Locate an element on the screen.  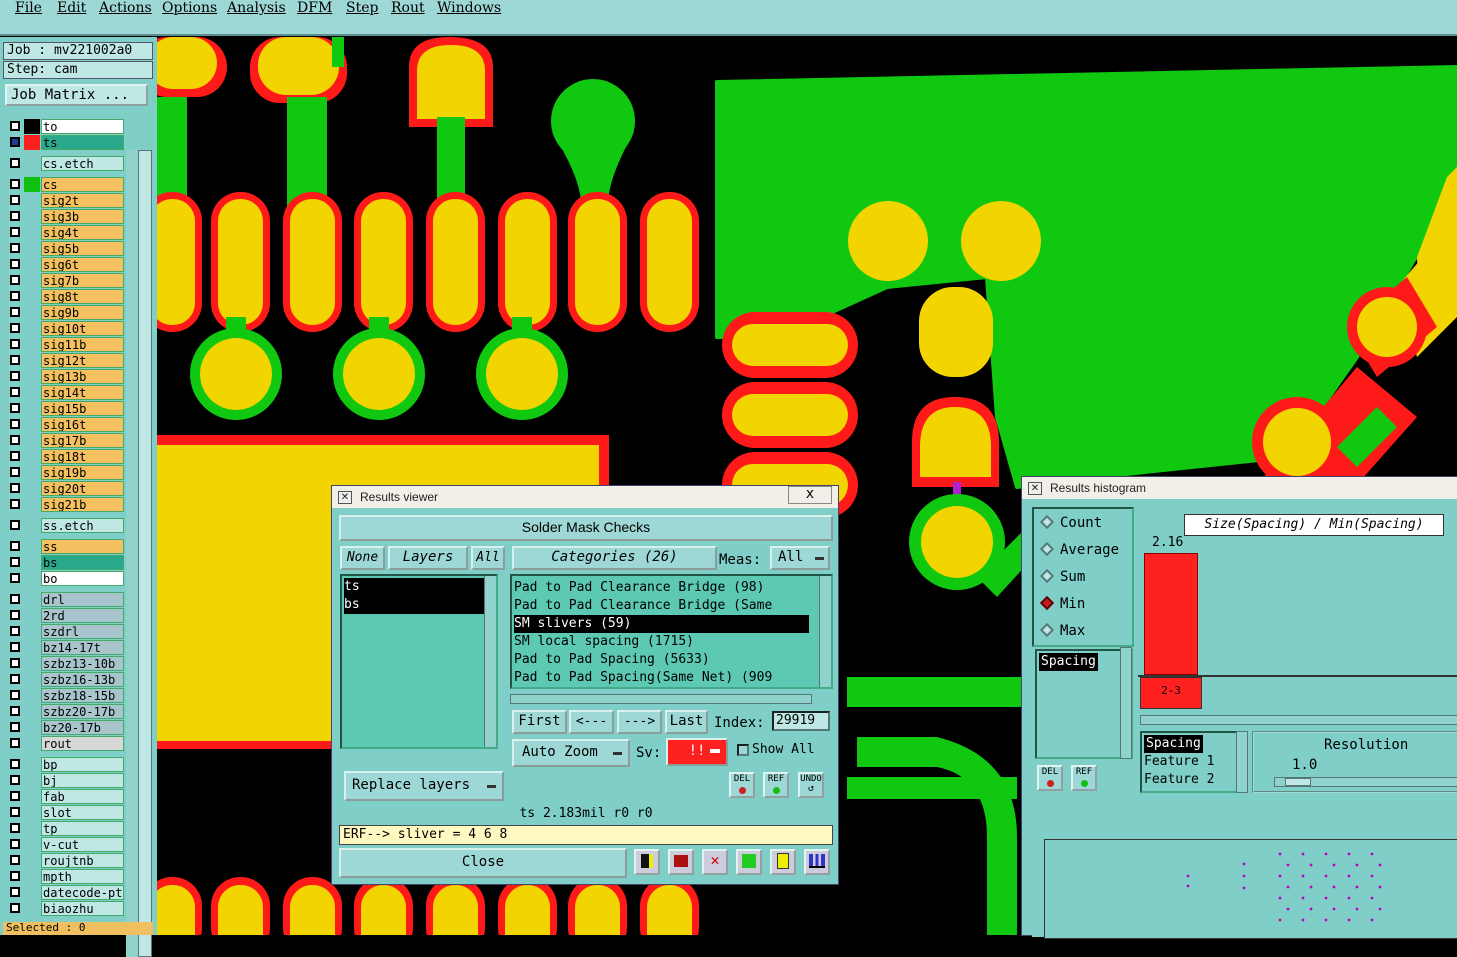
close-button: Close is located at coordinates (483, 863).